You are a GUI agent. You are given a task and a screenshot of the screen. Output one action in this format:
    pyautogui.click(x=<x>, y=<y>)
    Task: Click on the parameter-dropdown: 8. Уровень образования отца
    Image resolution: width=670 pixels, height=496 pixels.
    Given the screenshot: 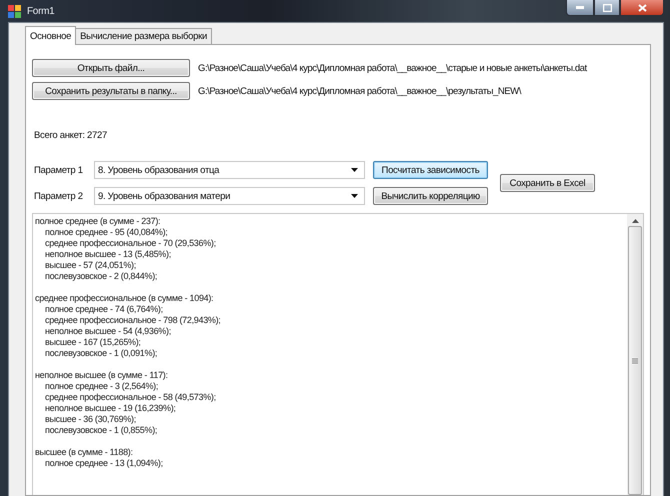 What is the action you would take?
    pyautogui.click(x=229, y=170)
    